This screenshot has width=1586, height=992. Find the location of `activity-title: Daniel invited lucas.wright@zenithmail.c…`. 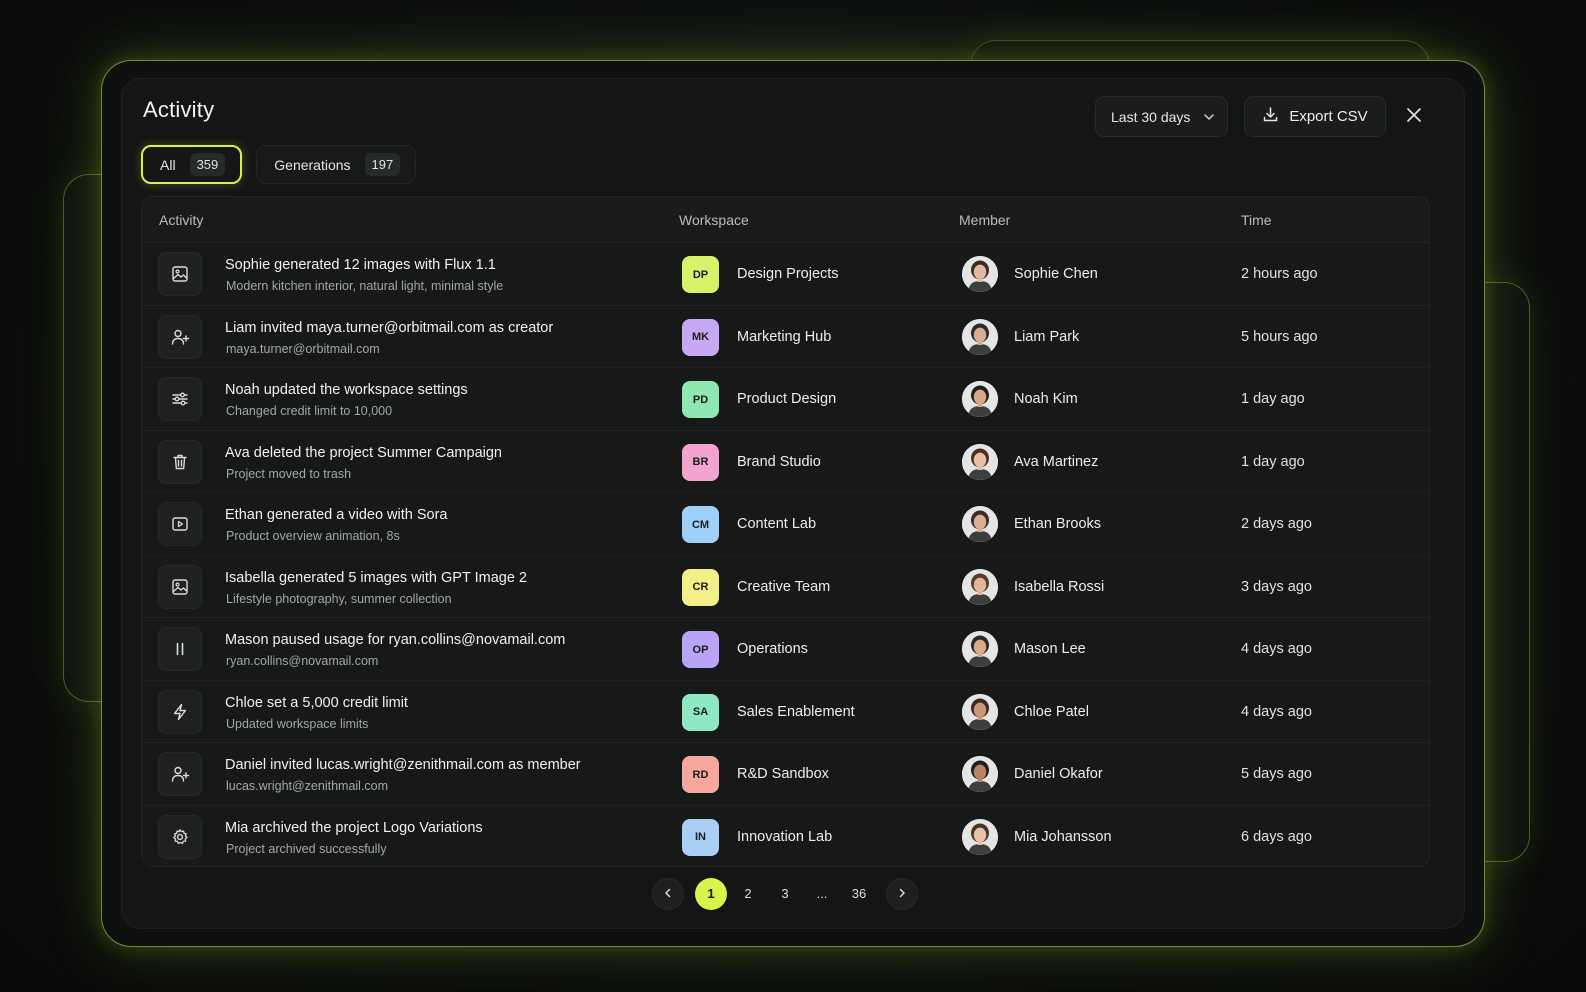

activity-title: Daniel invited lucas.wright@zenithmail.c… is located at coordinates (403, 765).